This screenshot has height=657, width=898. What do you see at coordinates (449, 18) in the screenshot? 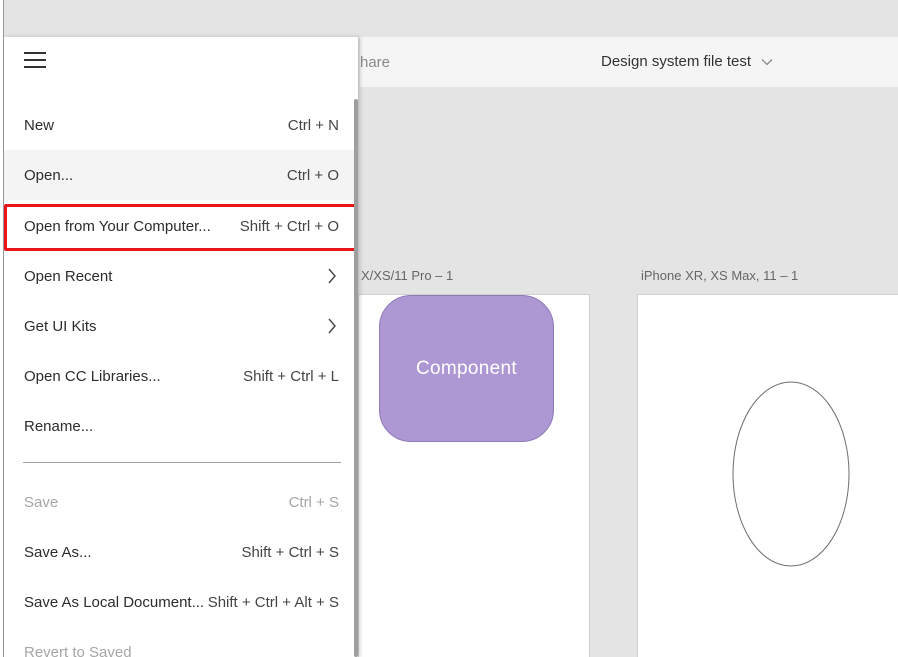
I see `title-bar` at bounding box center [449, 18].